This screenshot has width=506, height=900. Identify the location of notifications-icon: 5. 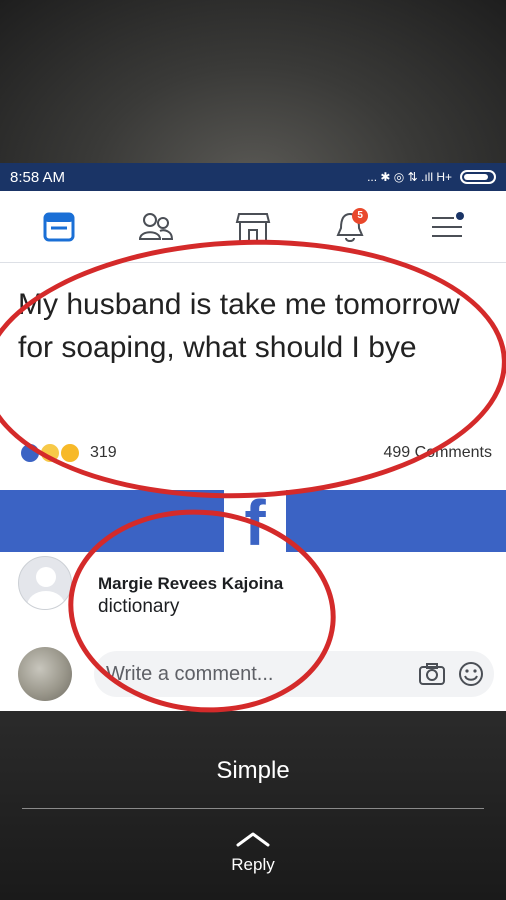
(350, 227).